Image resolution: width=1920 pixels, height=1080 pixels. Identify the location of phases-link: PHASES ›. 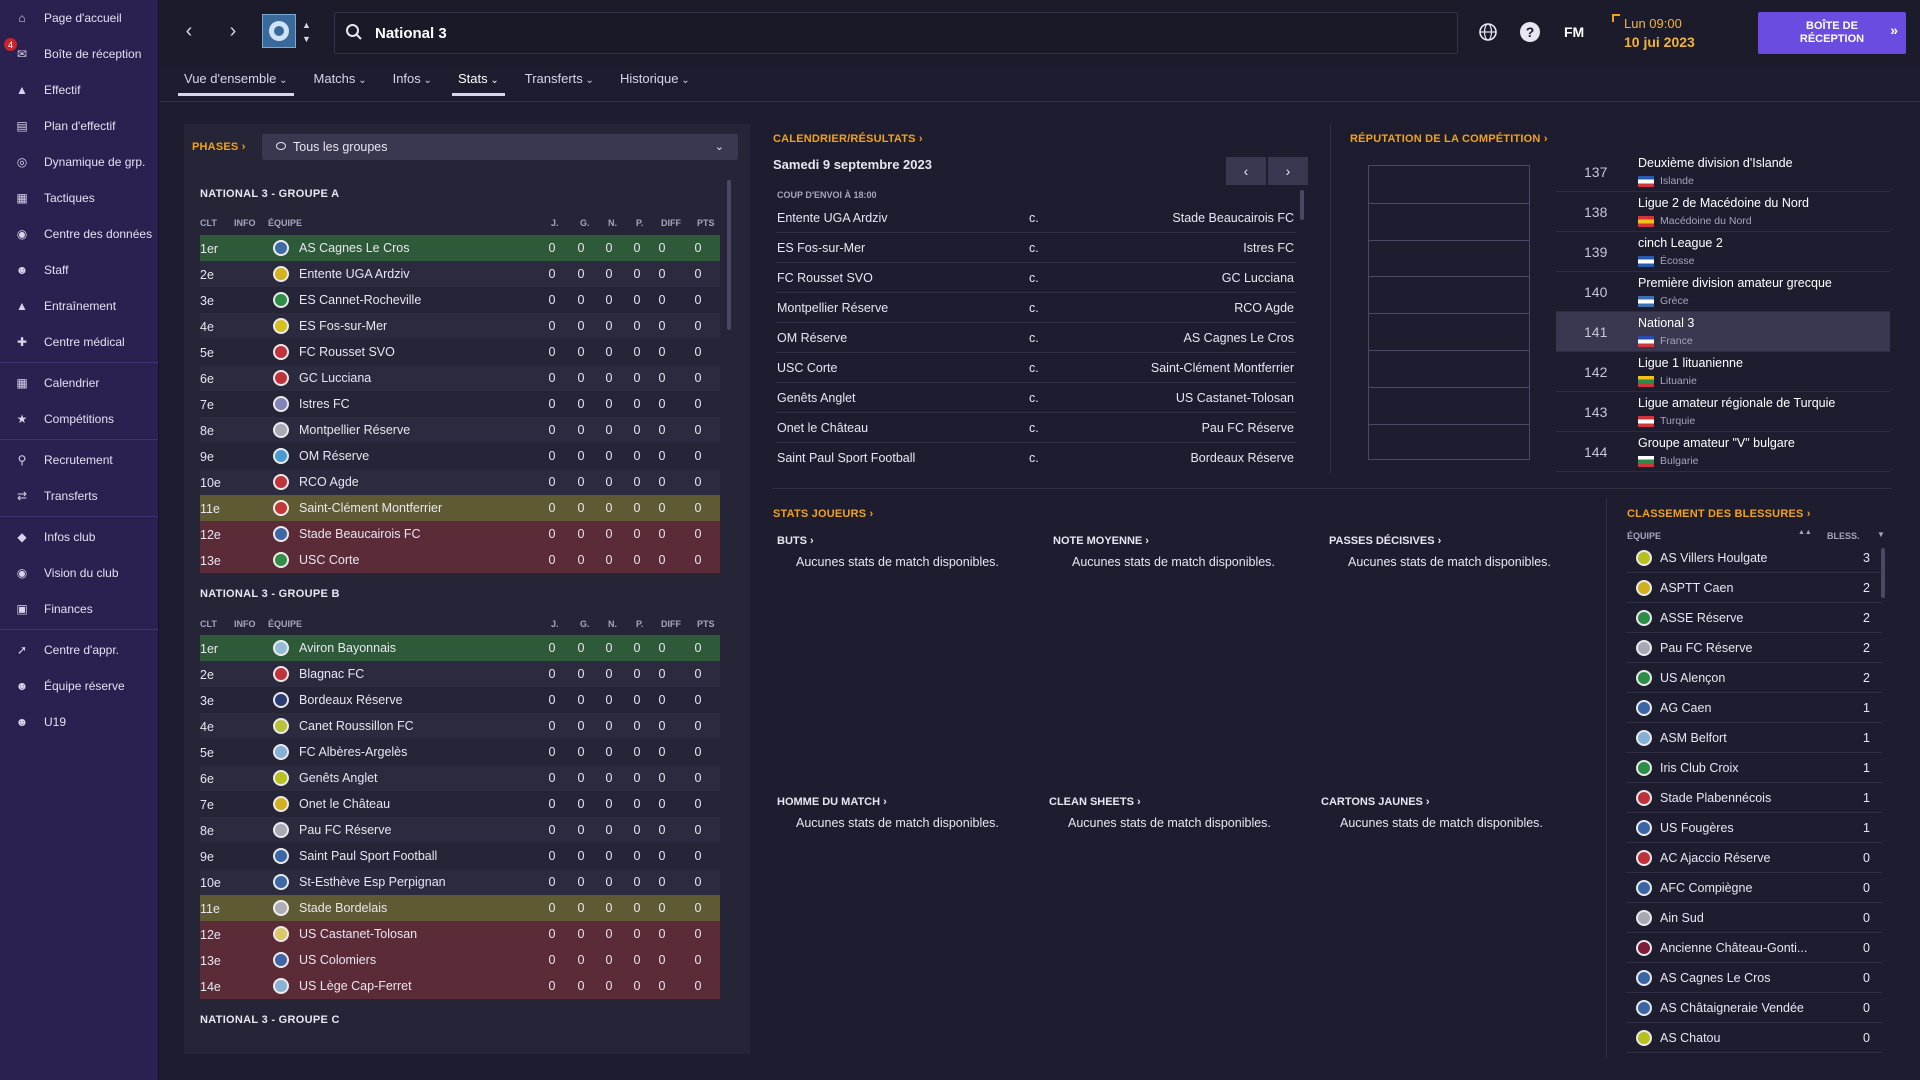
(219, 147).